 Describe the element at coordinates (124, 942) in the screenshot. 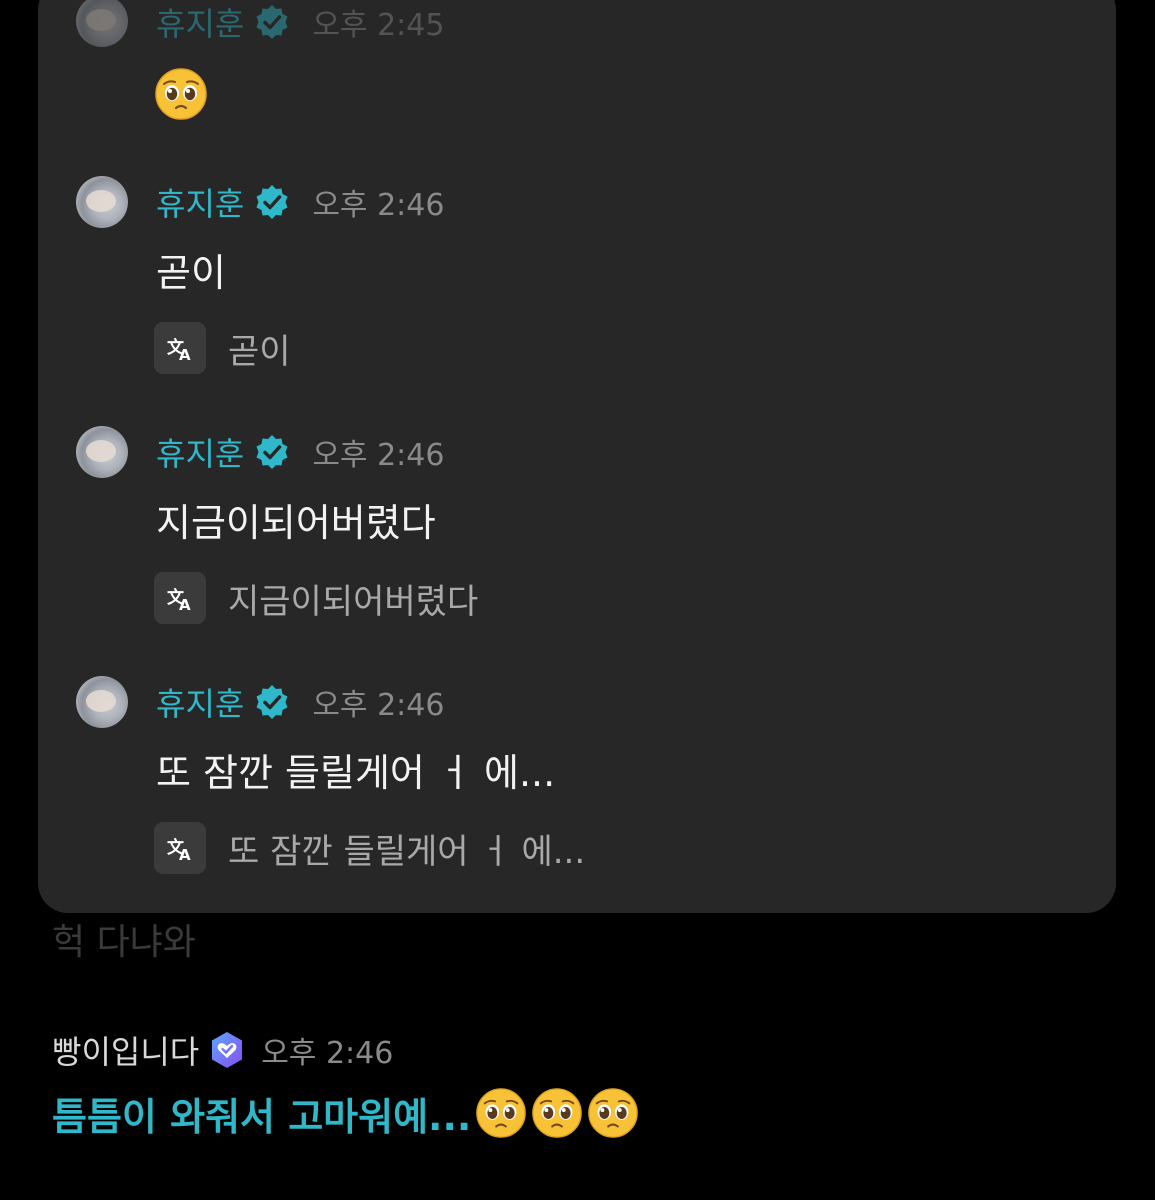

I see `faded-message-text: 헉 다냐와` at that location.